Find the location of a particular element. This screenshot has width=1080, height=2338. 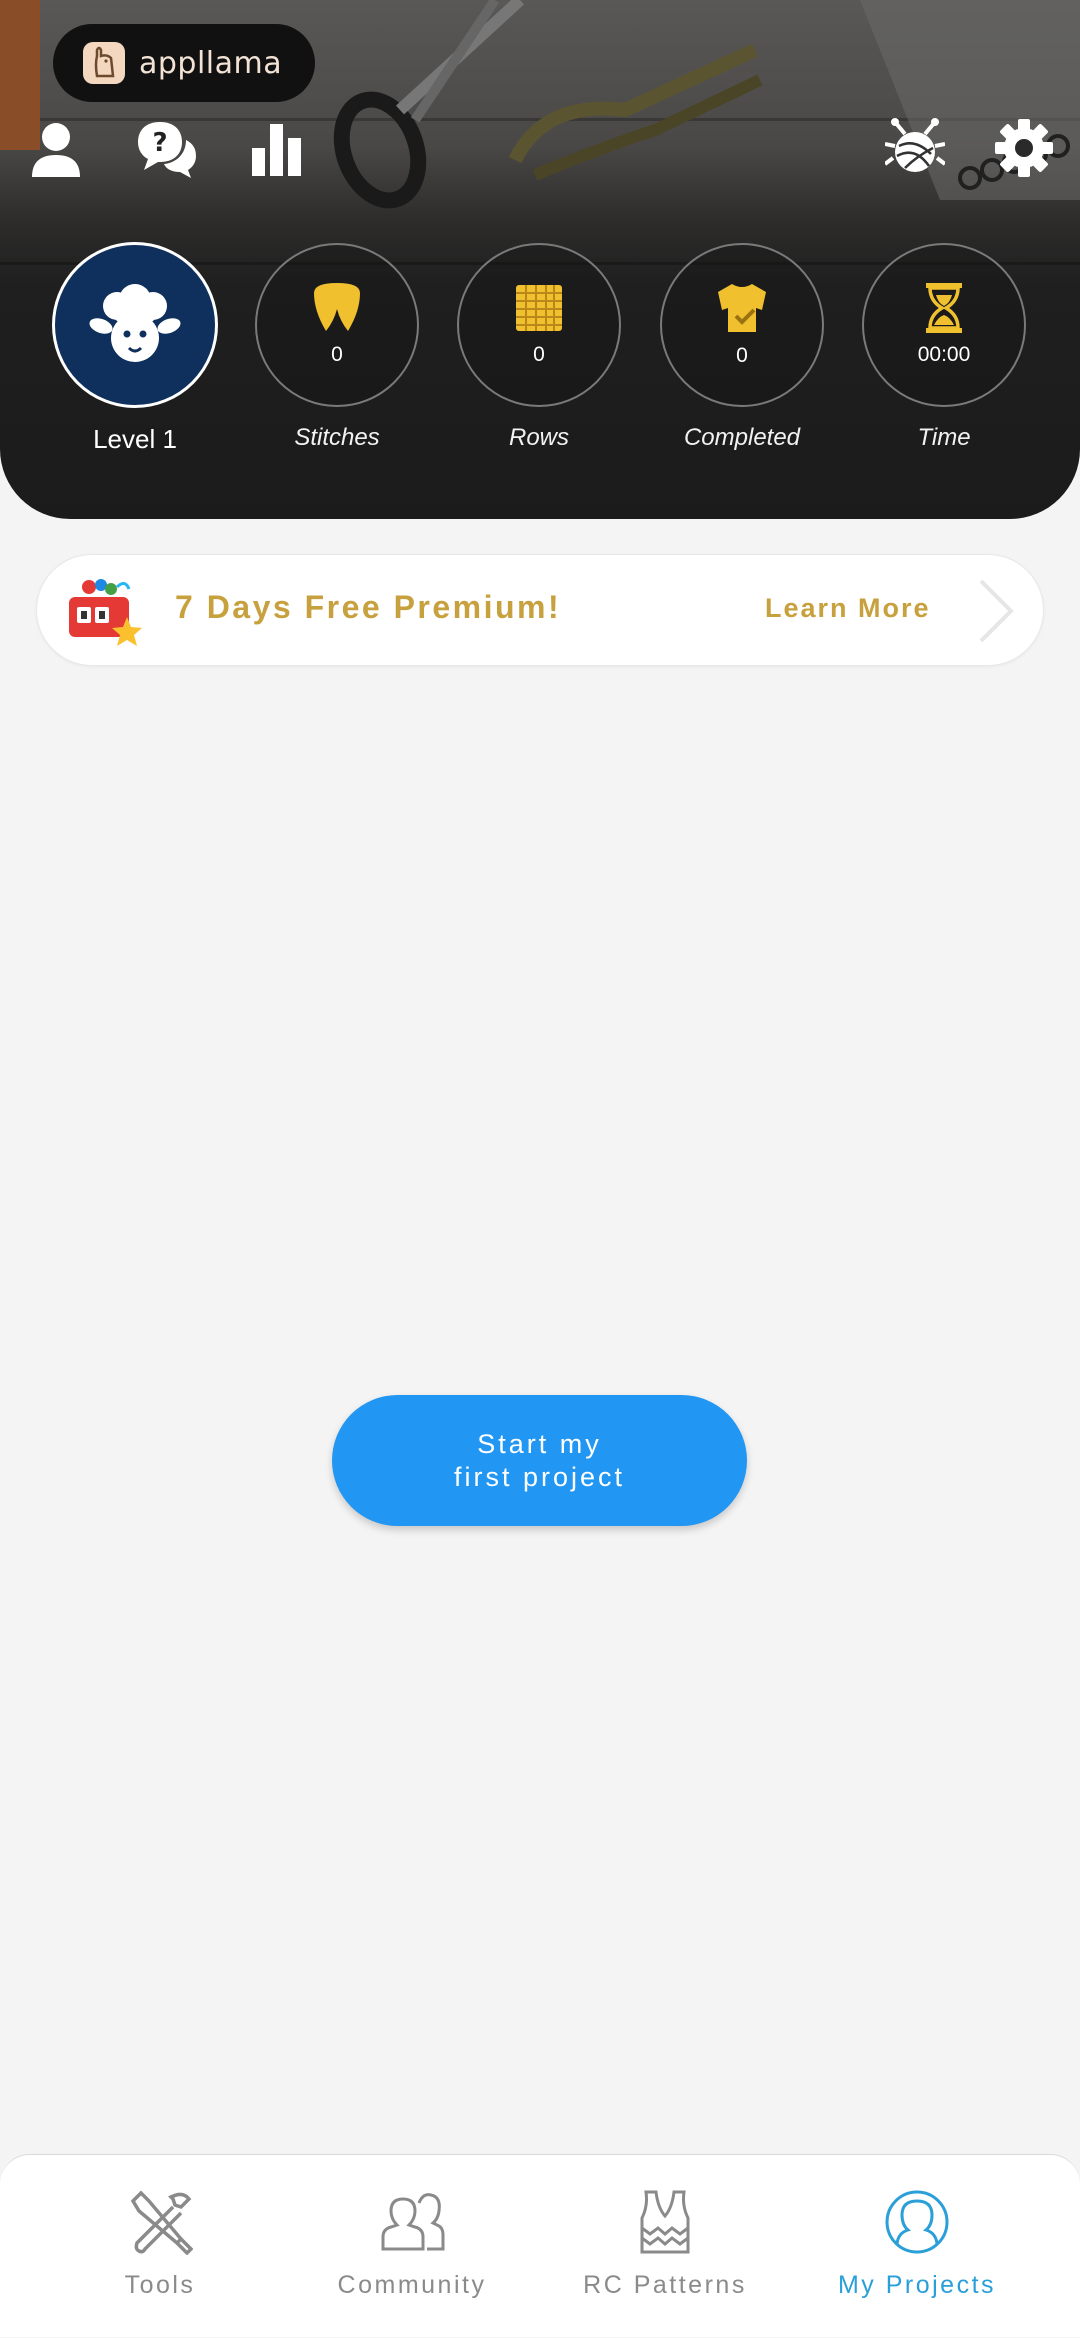

hourglass-icon is located at coordinates (944, 308).